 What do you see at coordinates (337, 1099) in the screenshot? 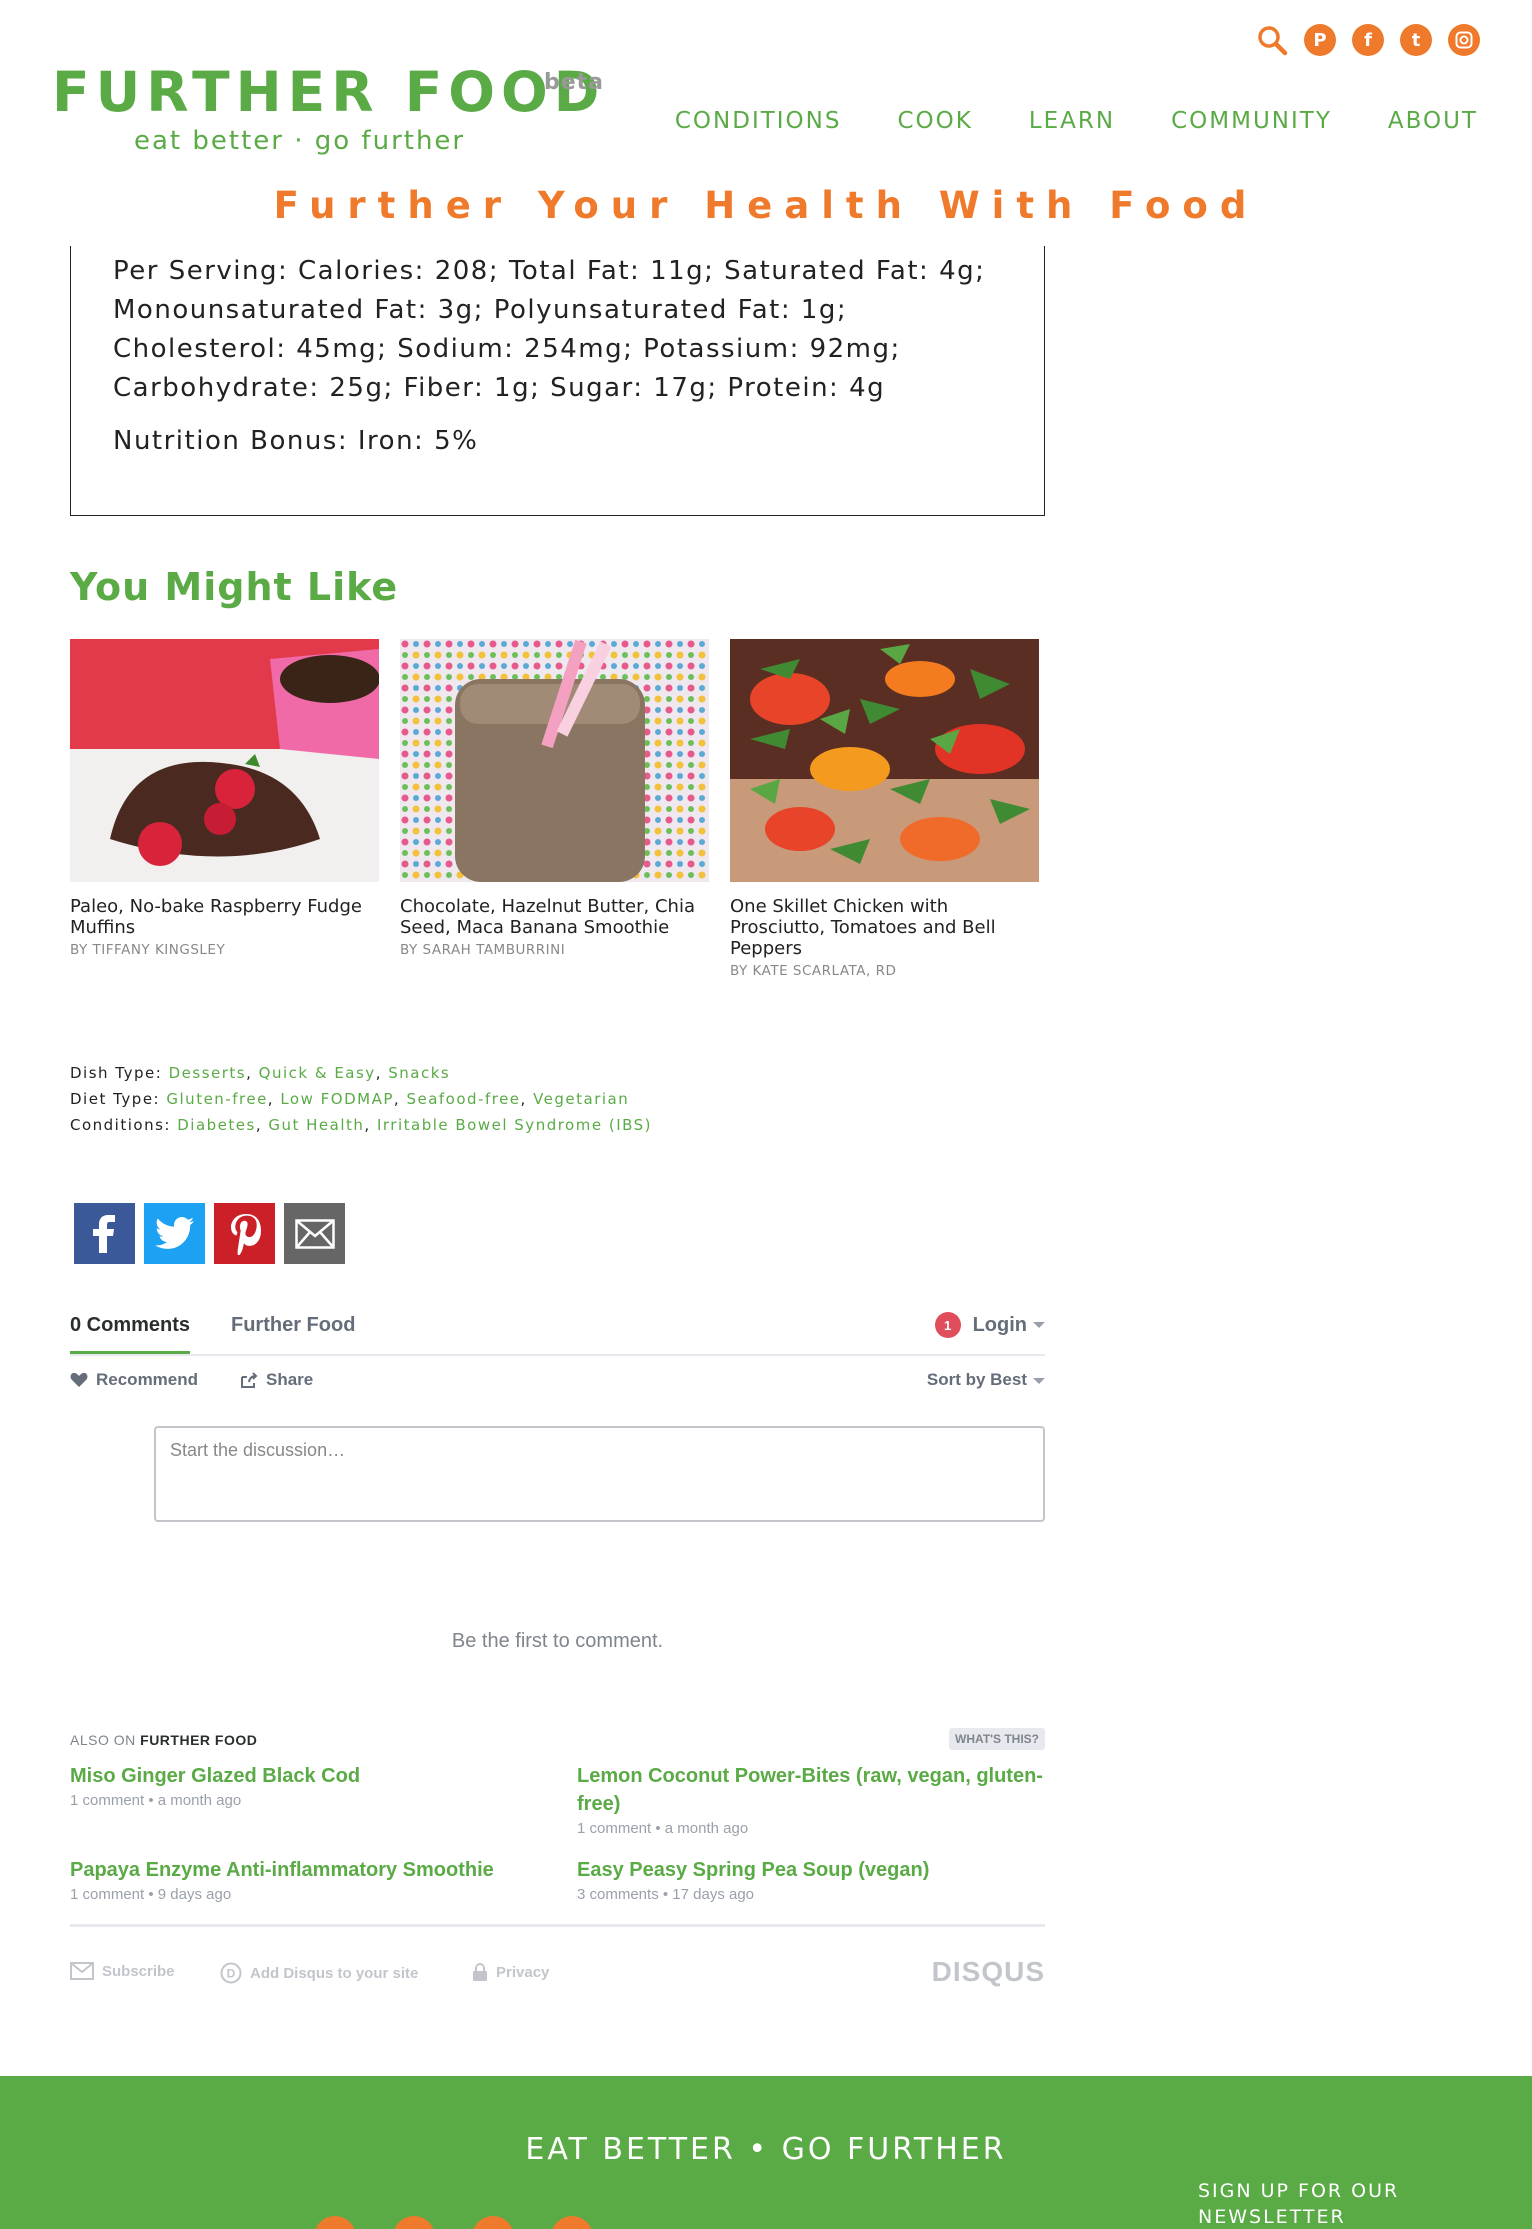
I see `tag-link: Low FODMAP` at bounding box center [337, 1099].